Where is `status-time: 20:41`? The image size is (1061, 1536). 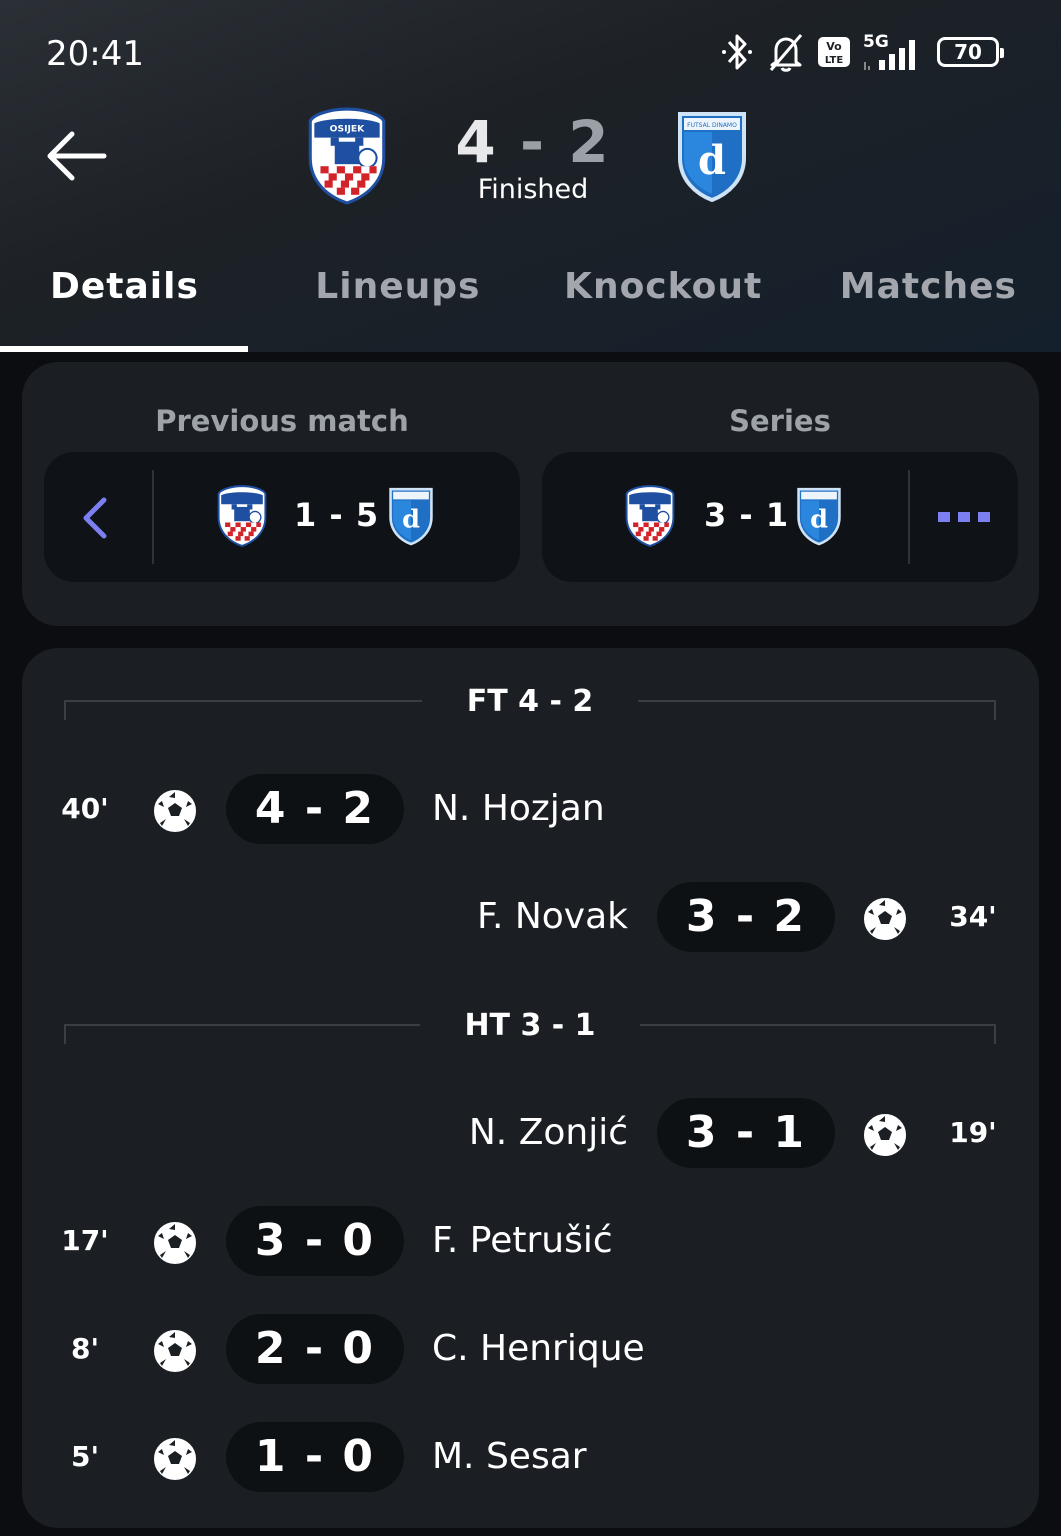
status-time: 20:41 is located at coordinates (95, 54).